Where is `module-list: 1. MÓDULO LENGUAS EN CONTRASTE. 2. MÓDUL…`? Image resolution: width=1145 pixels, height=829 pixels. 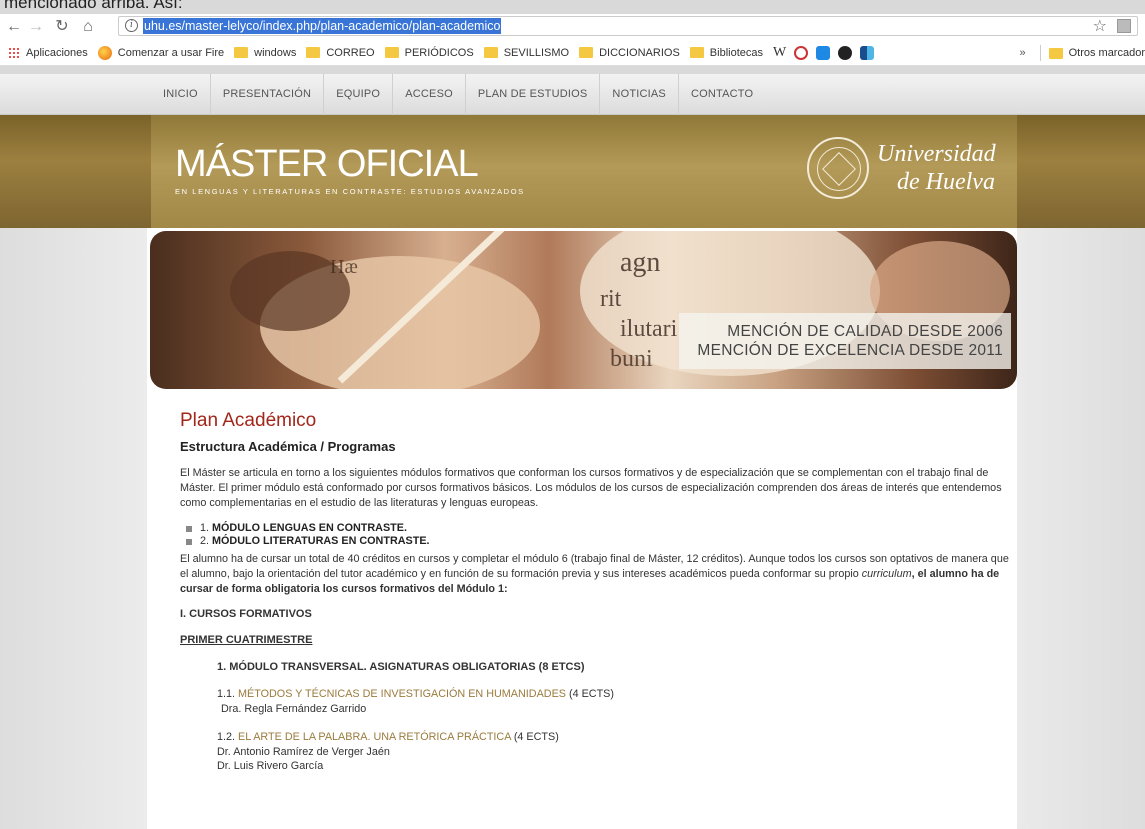
module-list: 1. MÓDULO LENGUAS EN CONTRASTE. 2. MÓDUL… is located at coordinates (595, 535).